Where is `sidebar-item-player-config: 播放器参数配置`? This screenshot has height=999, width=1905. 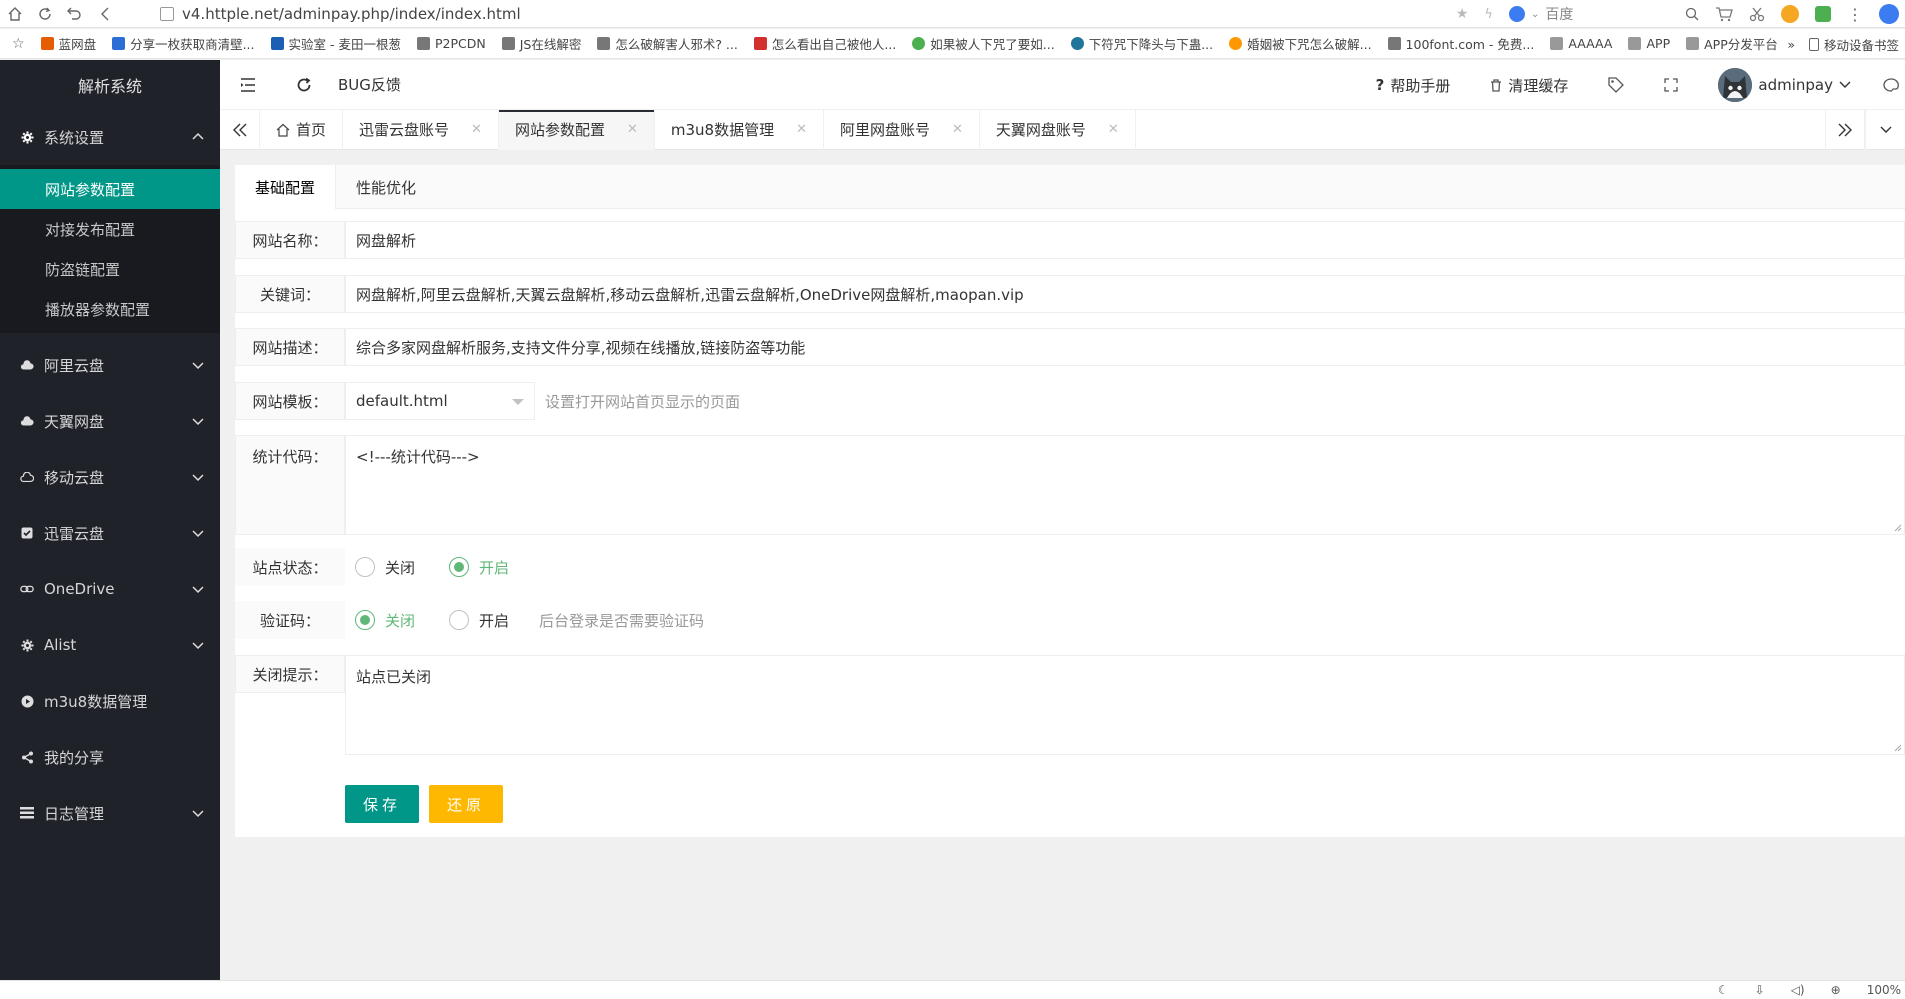 sidebar-item-player-config: 播放器参数配置 is located at coordinates (110, 309).